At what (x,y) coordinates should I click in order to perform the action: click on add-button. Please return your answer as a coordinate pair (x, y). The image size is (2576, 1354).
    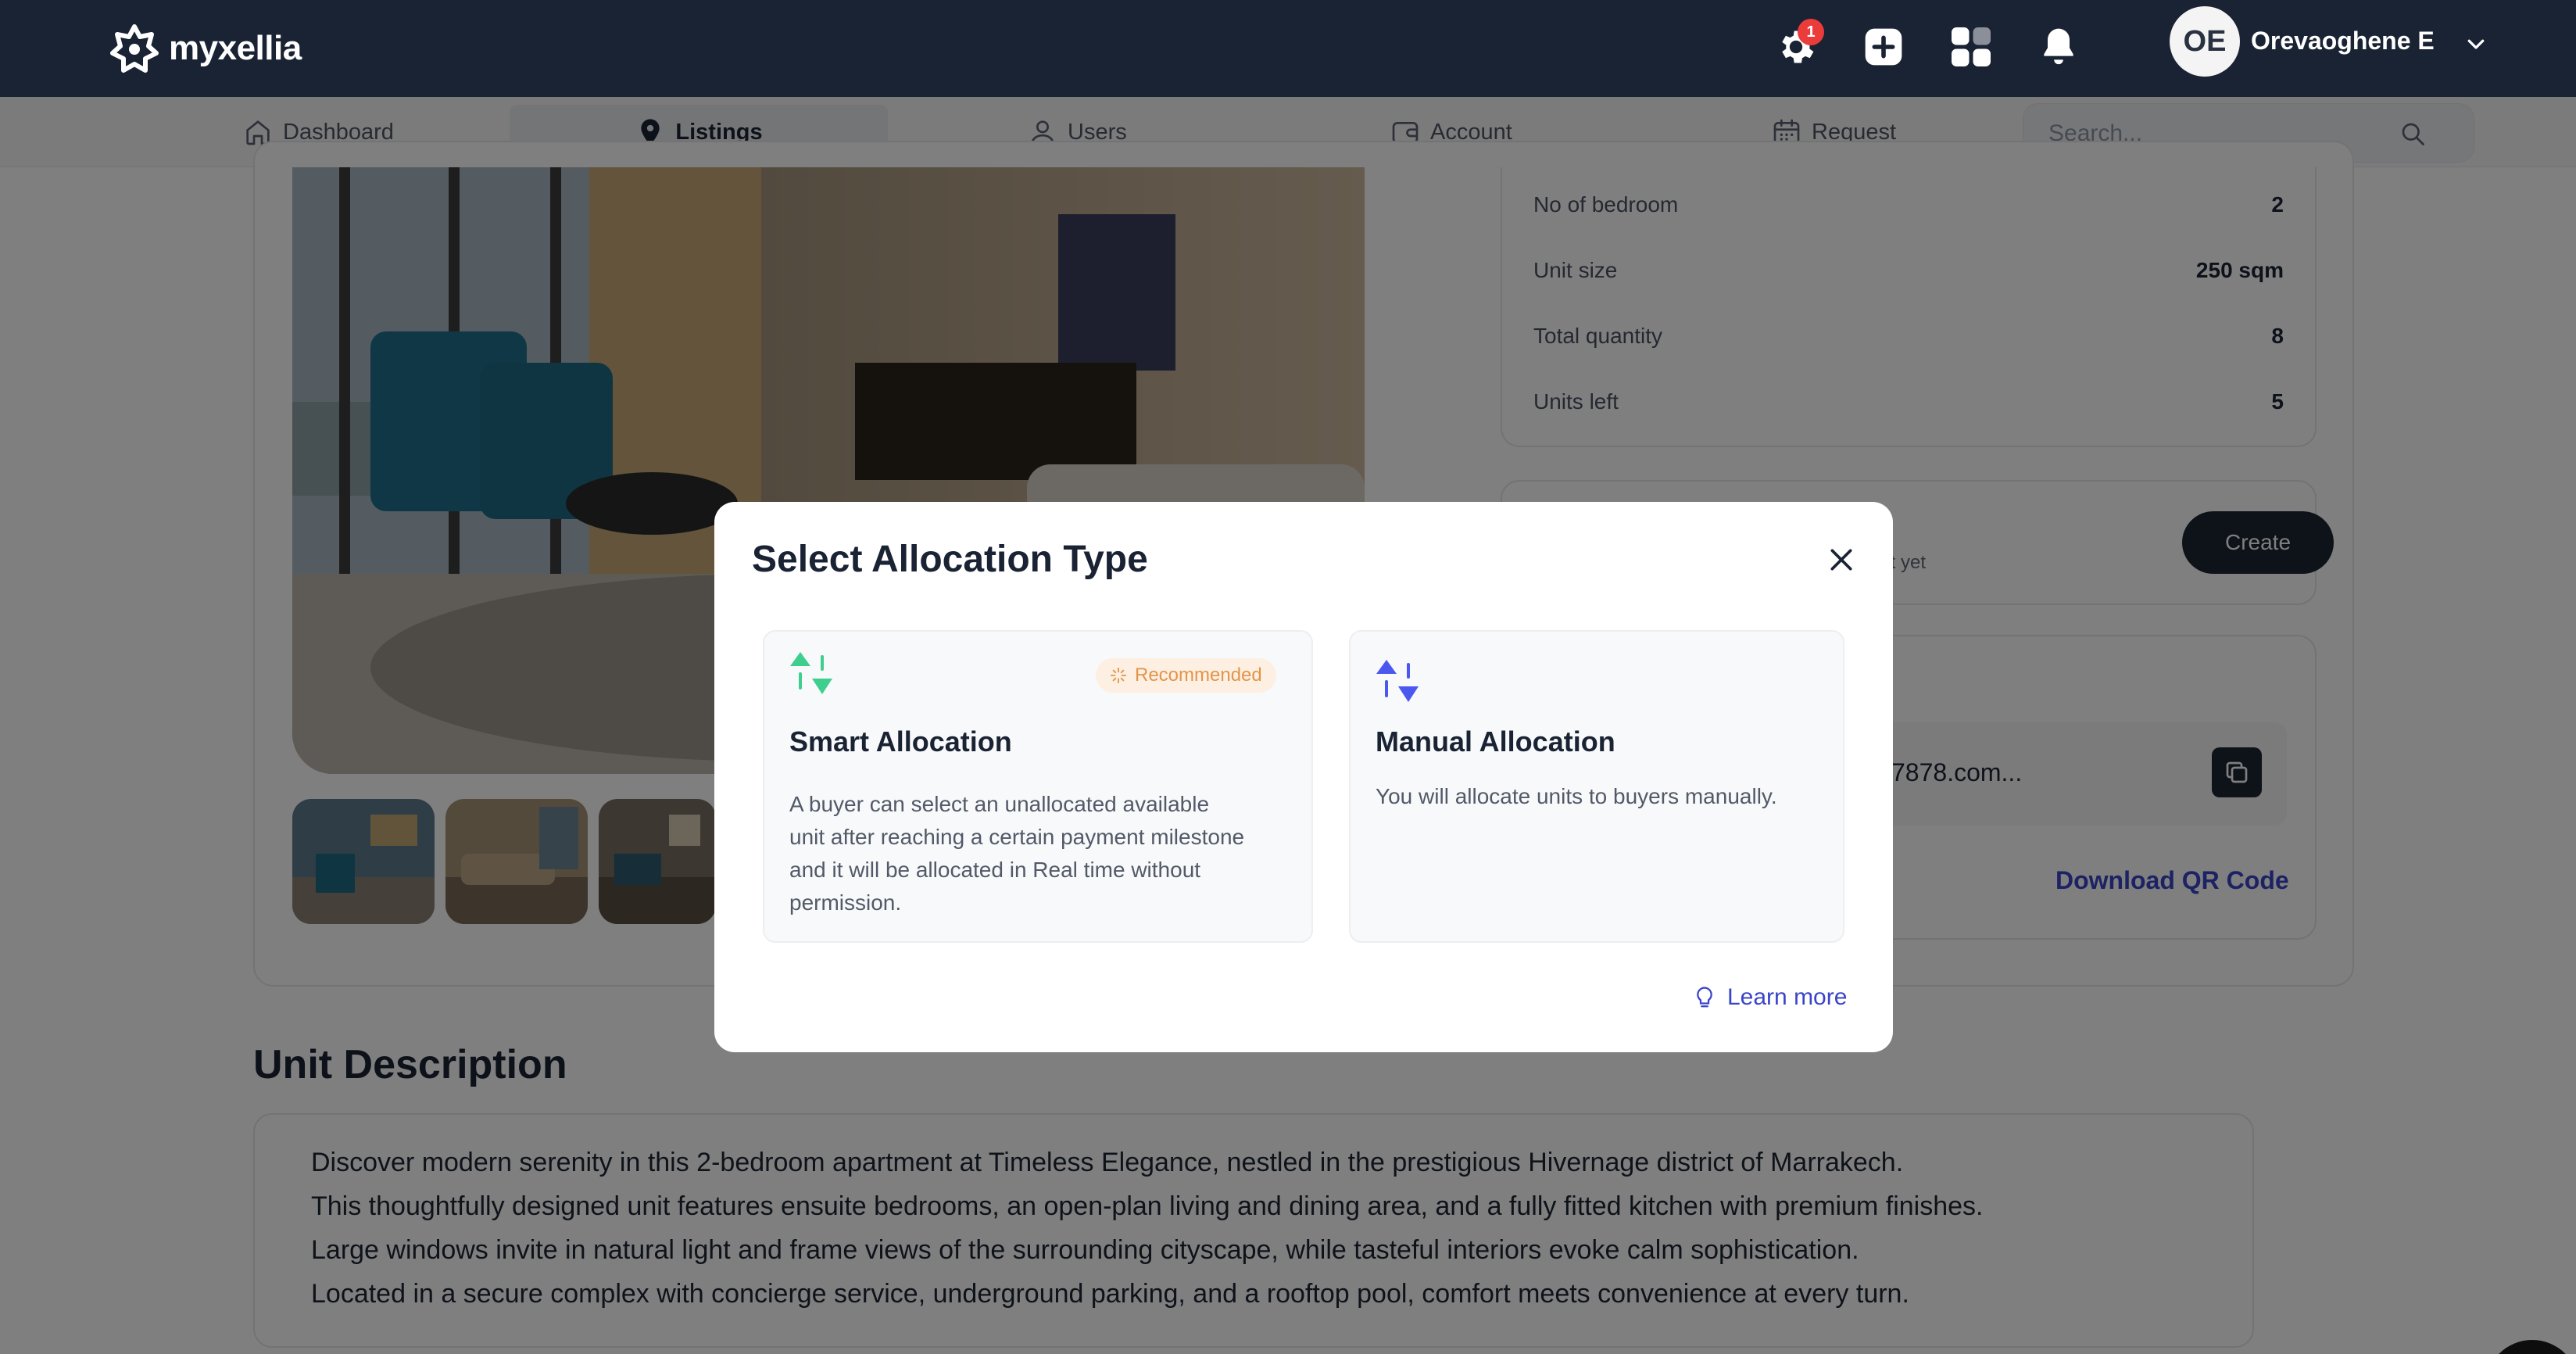
    Looking at the image, I should click on (1883, 47).